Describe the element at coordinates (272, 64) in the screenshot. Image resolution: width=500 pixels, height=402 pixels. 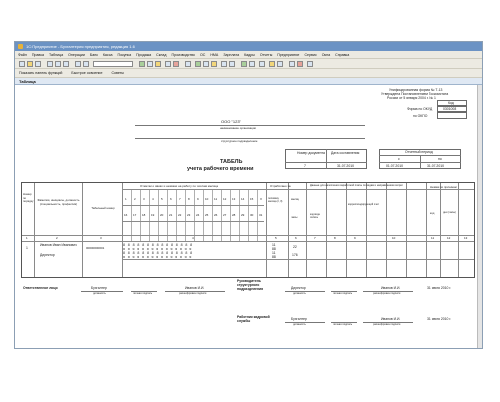
I see `star-icon` at that location.